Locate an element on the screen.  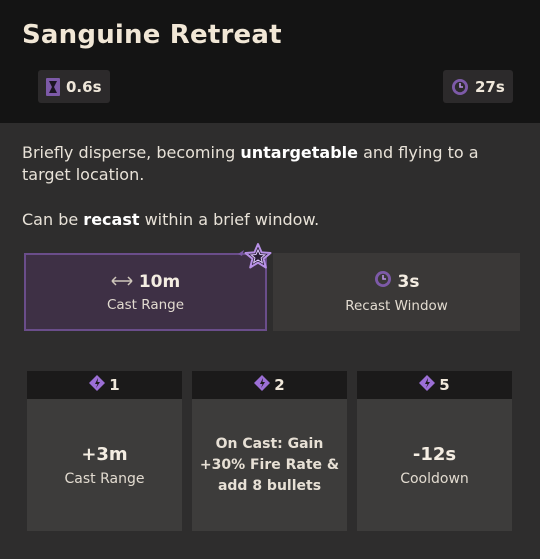
upgrade-cost: 1 is located at coordinates (114, 385).